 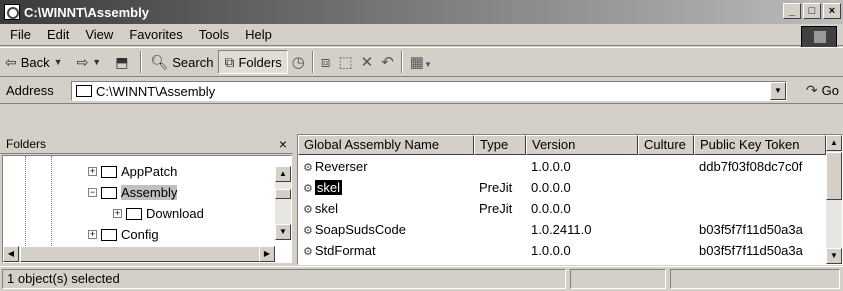 What do you see at coordinates (11, 61) in the screenshot?
I see `back-arrow-icon: ⇦` at bounding box center [11, 61].